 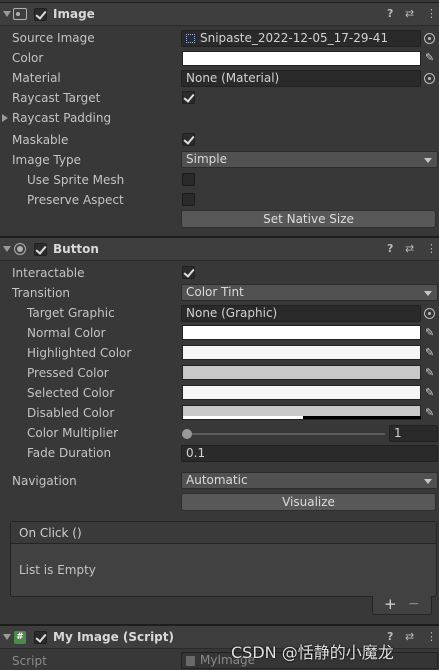 What do you see at coordinates (66, 333) in the screenshot?
I see `normal-color-label: Normal Color` at bounding box center [66, 333].